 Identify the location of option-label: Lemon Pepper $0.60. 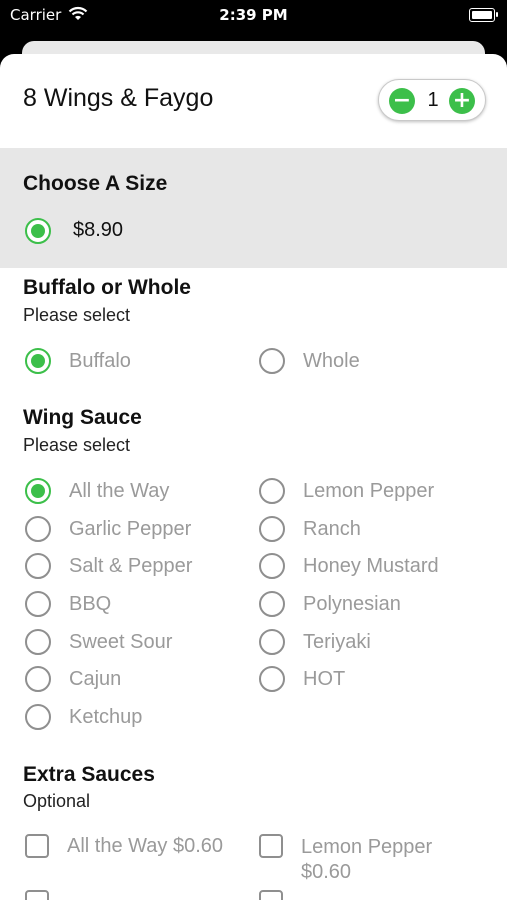
(391, 860).